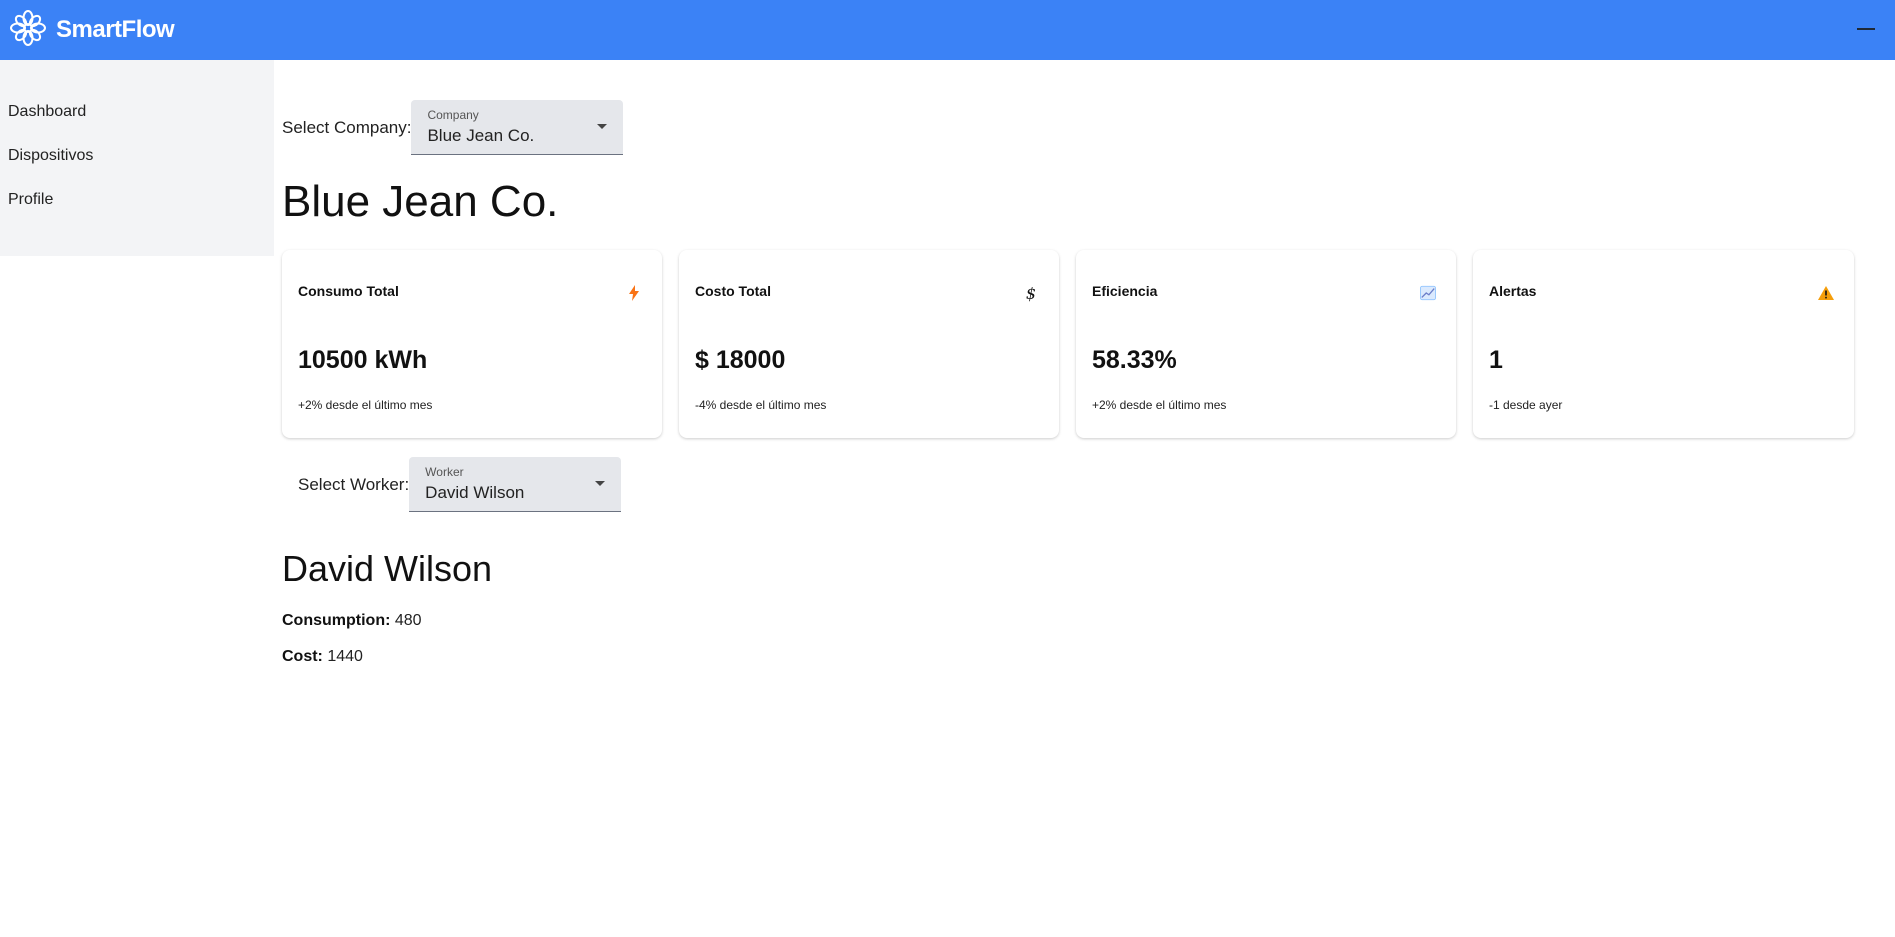 The width and height of the screenshot is (1895, 937). What do you see at coordinates (1513, 291) in the screenshot?
I see `card-title: Alertas` at bounding box center [1513, 291].